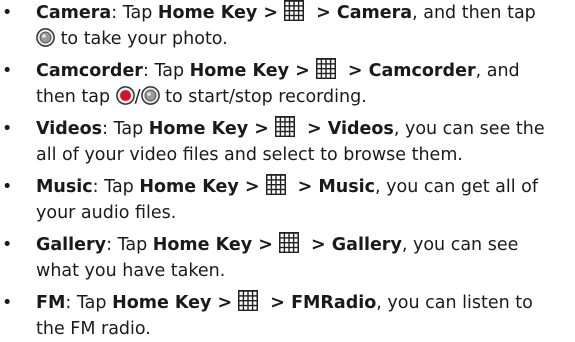 The height and width of the screenshot is (342, 575). I want to click on target-label: > Gallery, so click(353, 245).